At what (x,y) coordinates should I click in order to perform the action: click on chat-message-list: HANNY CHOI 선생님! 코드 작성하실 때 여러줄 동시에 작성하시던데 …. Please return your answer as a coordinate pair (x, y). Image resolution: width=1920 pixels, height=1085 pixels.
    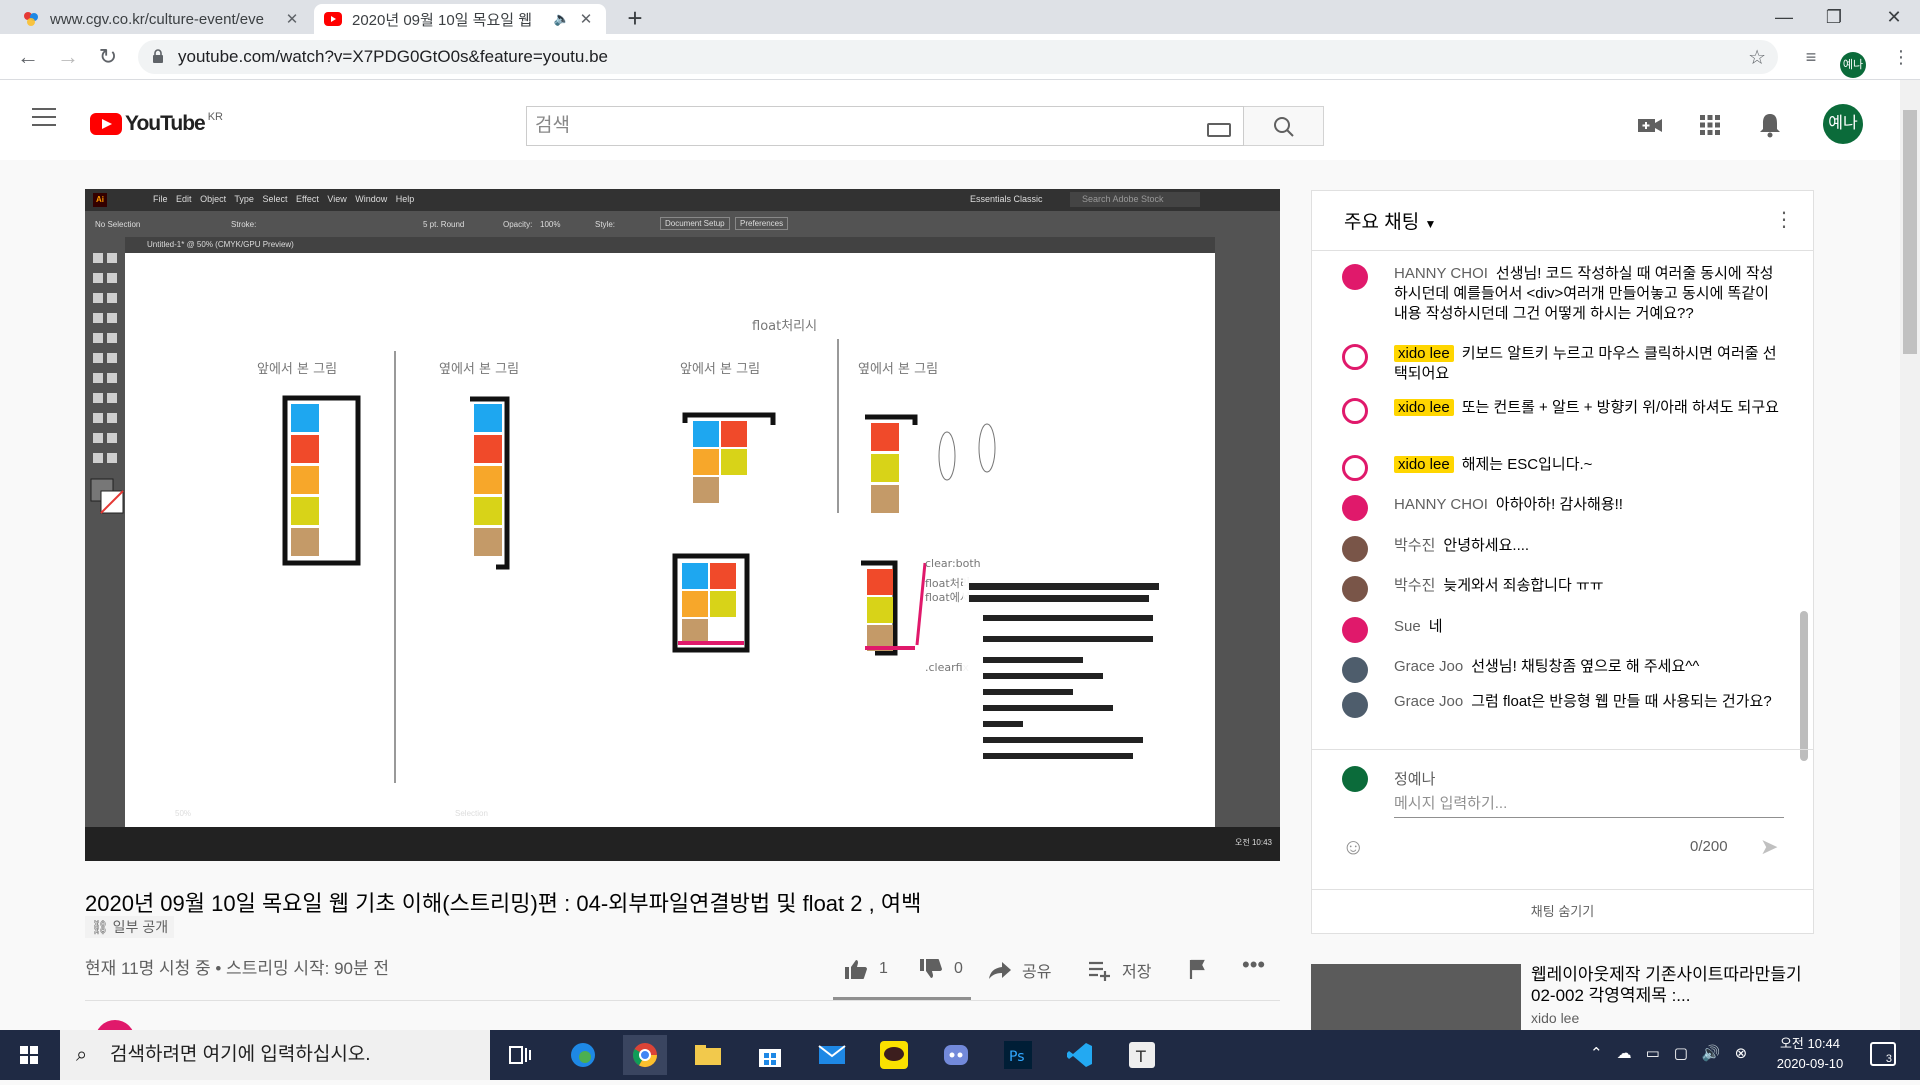
    Looking at the image, I should click on (1562, 506).